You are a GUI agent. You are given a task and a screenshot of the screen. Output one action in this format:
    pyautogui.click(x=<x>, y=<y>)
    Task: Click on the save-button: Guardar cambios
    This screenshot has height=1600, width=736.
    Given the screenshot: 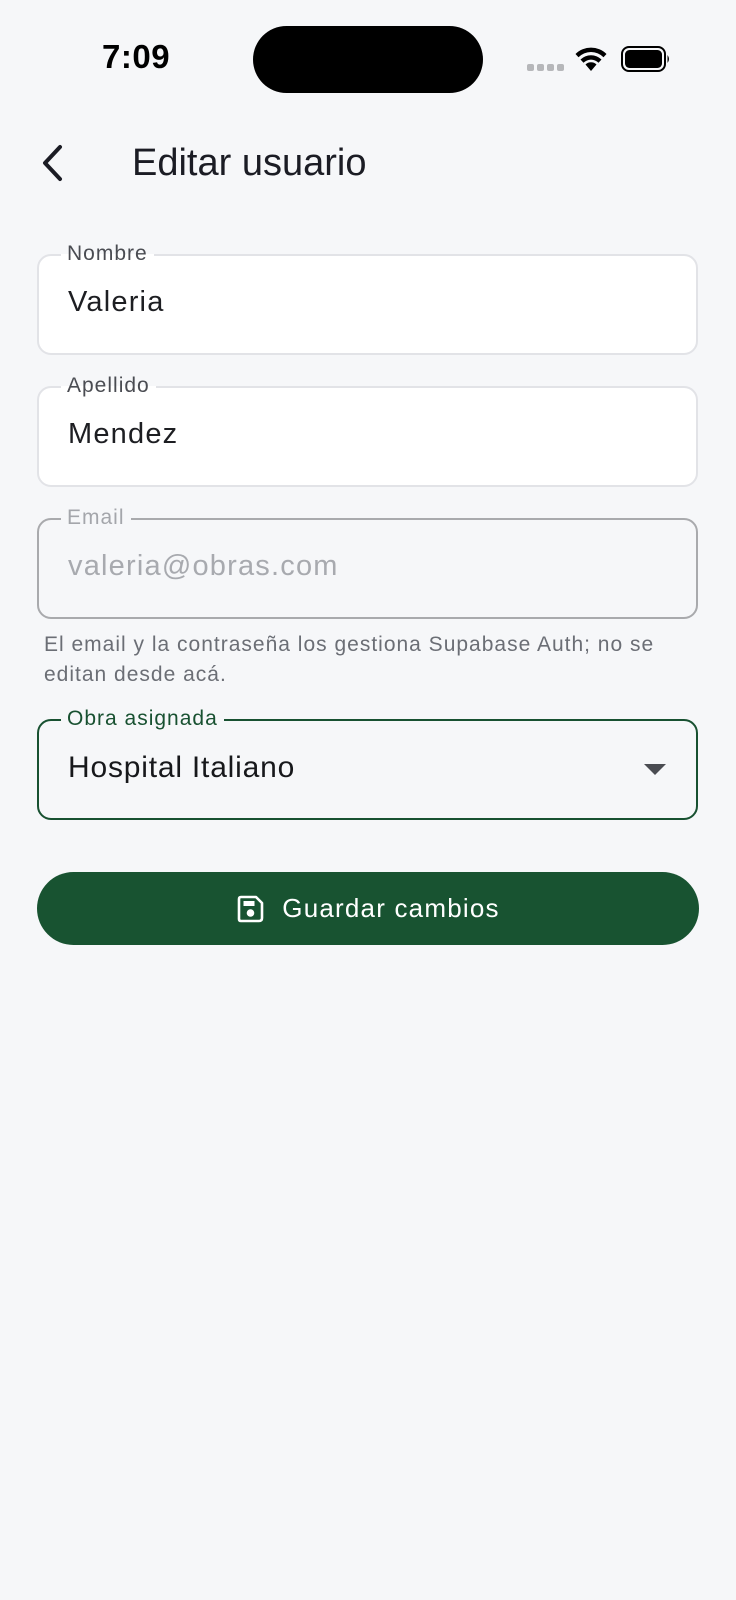 What is the action you would take?
    pyautogui.click(x=368, y=908)
    